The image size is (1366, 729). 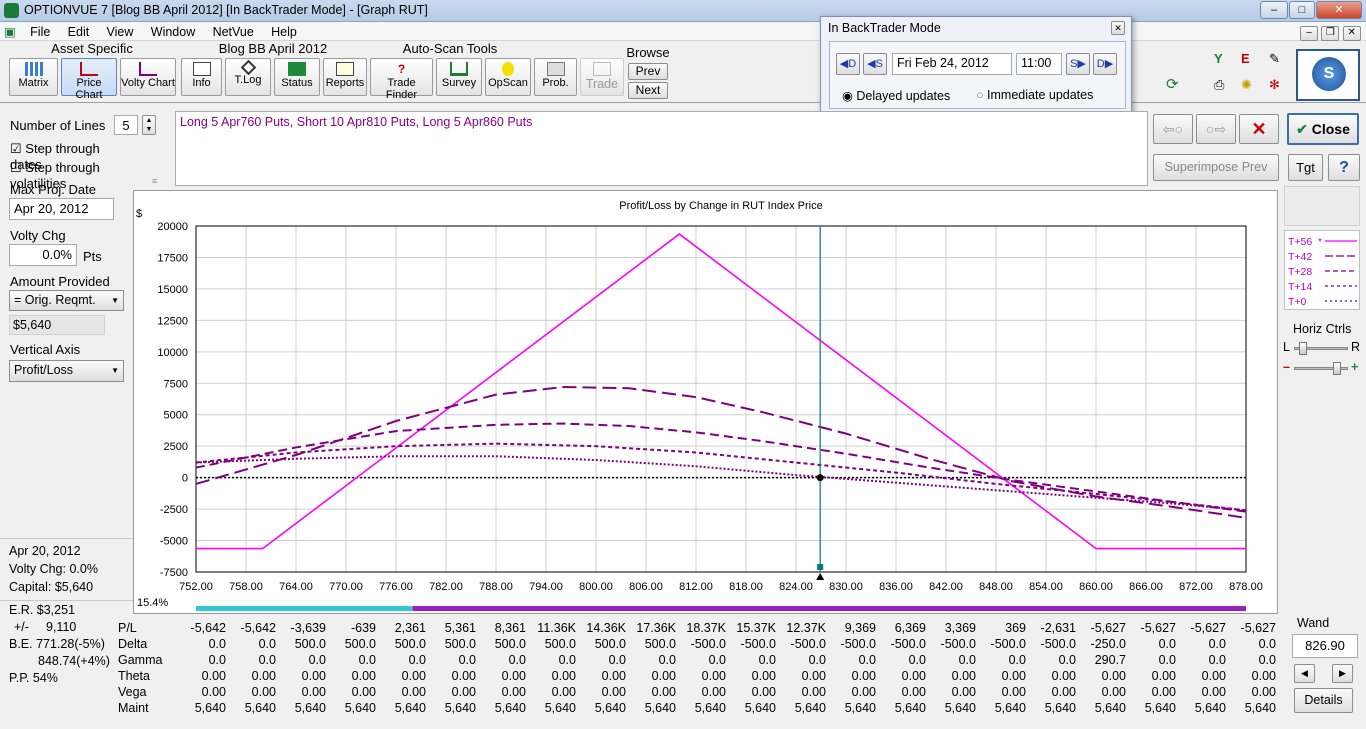 What do you see at coordinates (1305, 167) in the screenshot?
I see `tgt-button: Tgt` at bounding box center [1305, 167].